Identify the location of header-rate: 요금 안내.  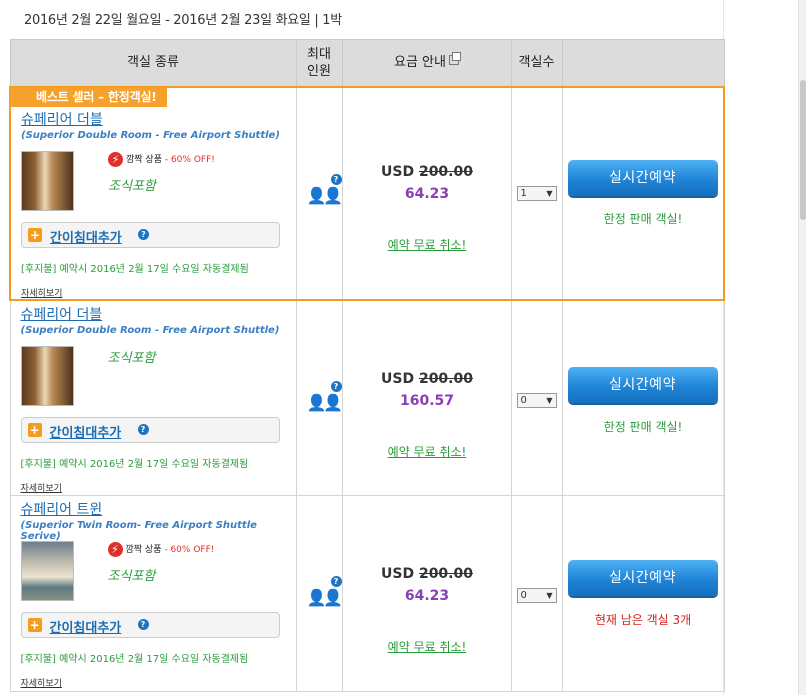
(426, 63).